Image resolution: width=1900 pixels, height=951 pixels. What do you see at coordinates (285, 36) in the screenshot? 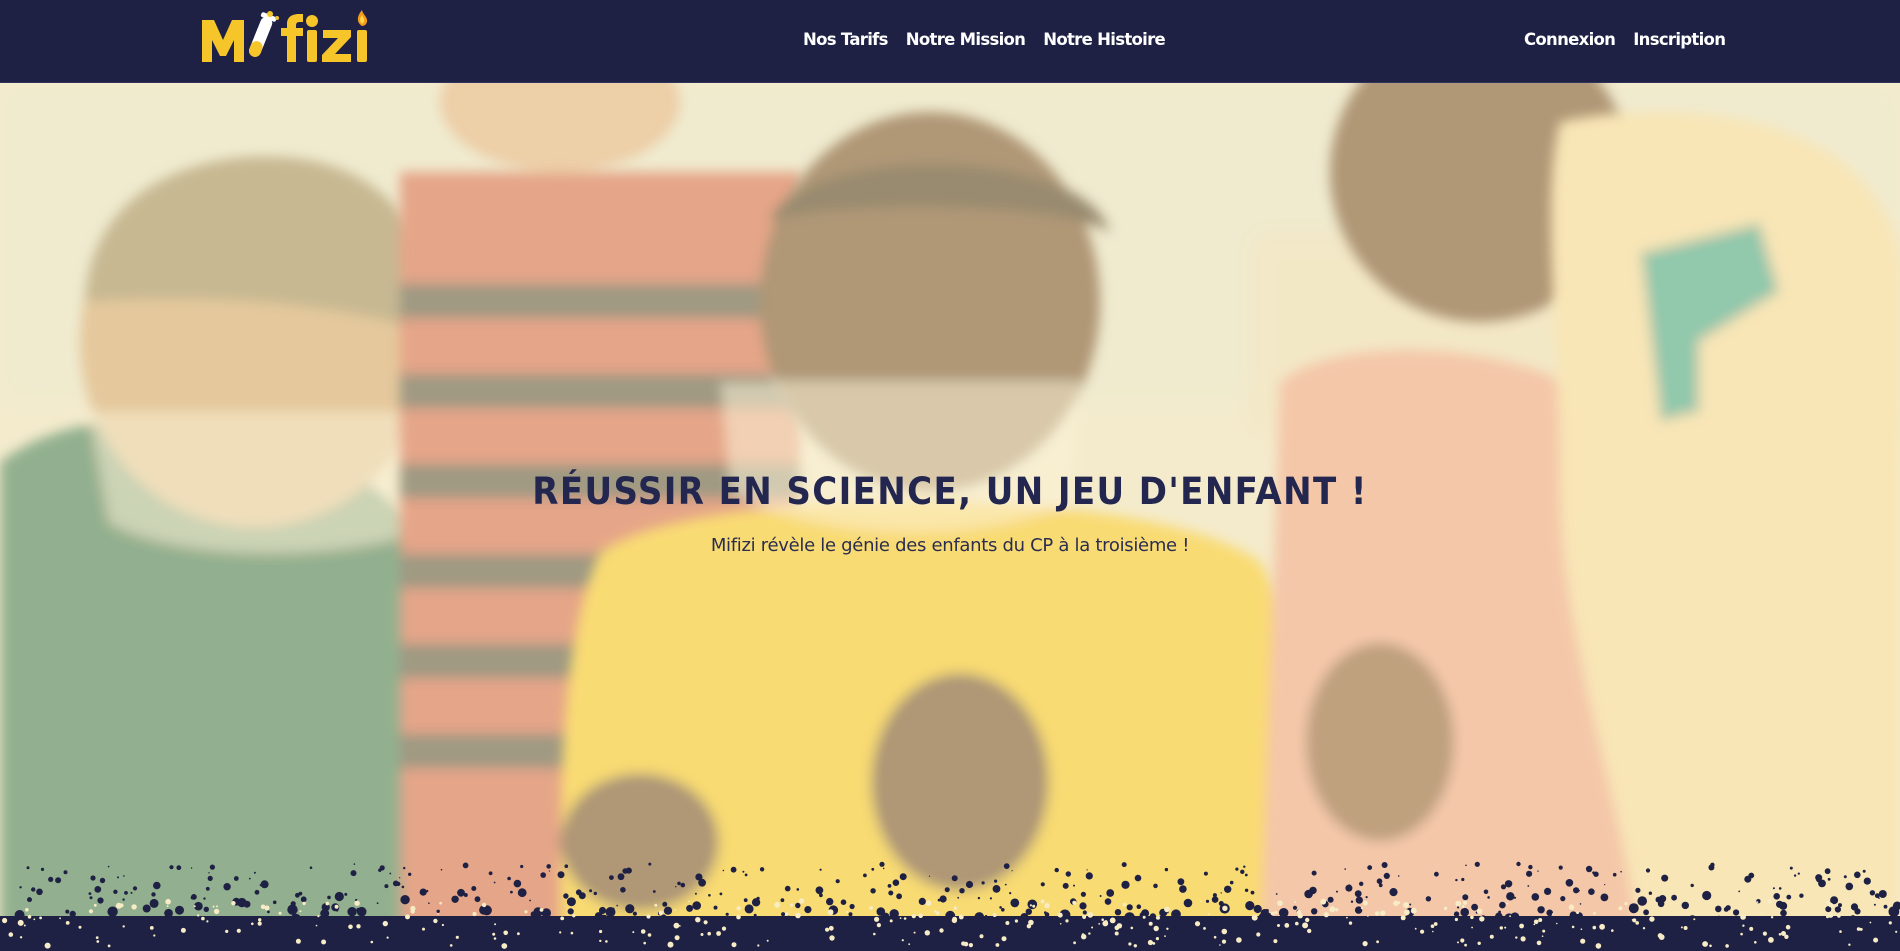
I see `mifizi-logo-graphic` at bounding box center [285, 36].